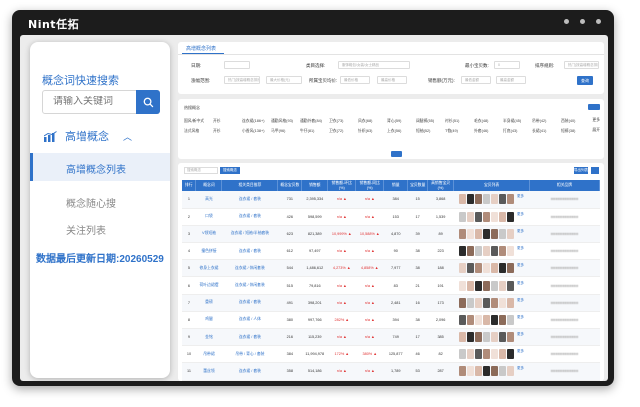 The height and width of the screenshot is (407, 640). What do you see at coordinates (217, 121) in the screenshot?
I see `concept-tag: 开衫` at bounding box center [217, 121].